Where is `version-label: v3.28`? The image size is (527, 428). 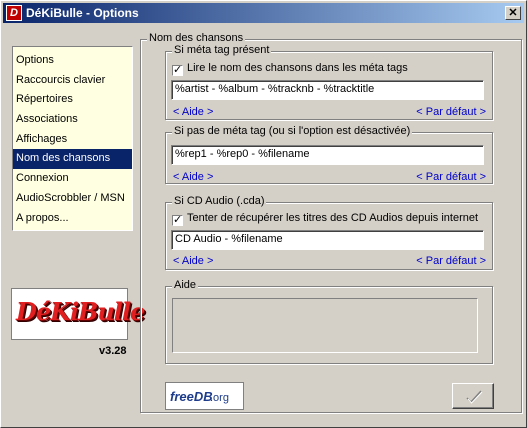
version-label: v3.28 is located at coordinates (113, 351).